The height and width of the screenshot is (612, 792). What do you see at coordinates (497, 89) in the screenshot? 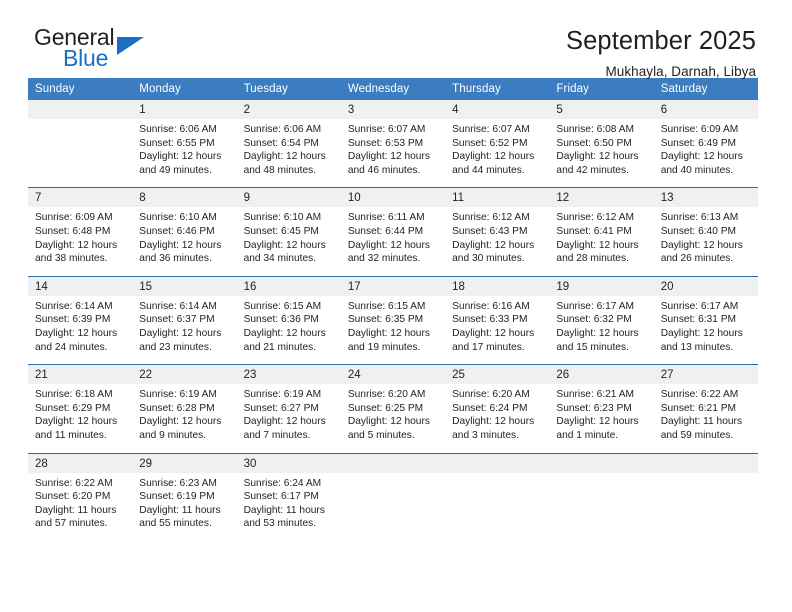
I see `weekday-header-thursday: Thursday` at bounding box center [497, 89].